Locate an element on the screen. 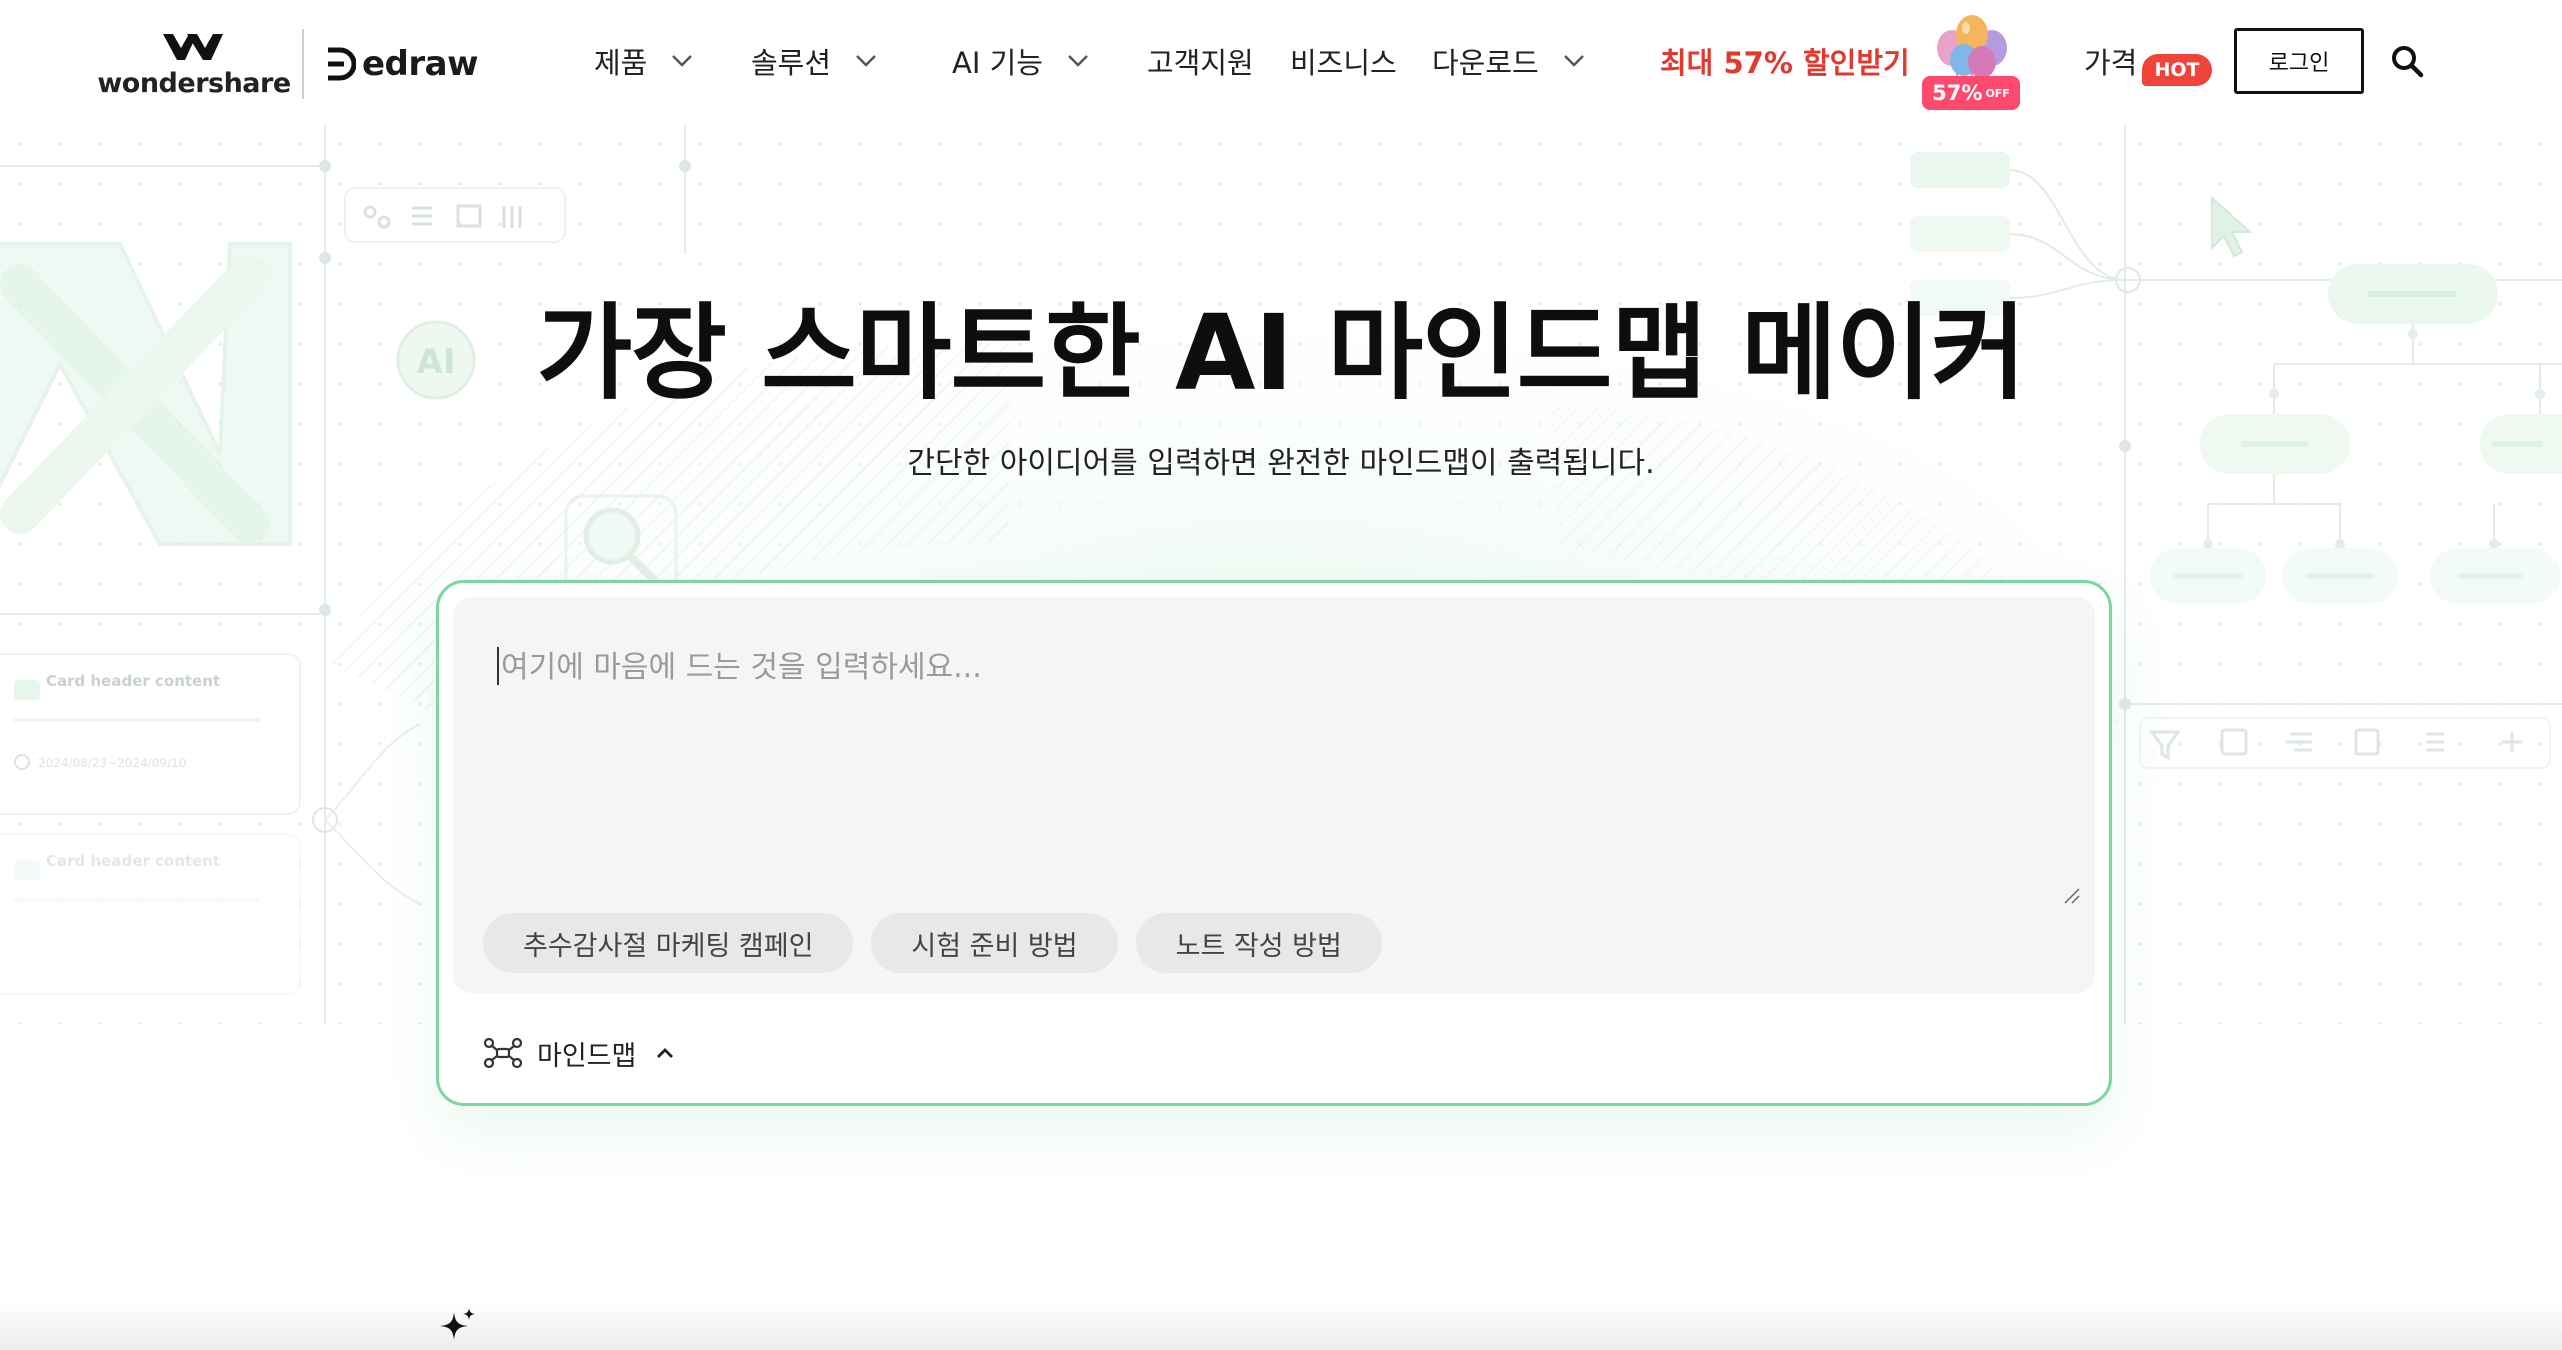  output-mode-select: 마인드맵 is located at coordinates (578, 1053).